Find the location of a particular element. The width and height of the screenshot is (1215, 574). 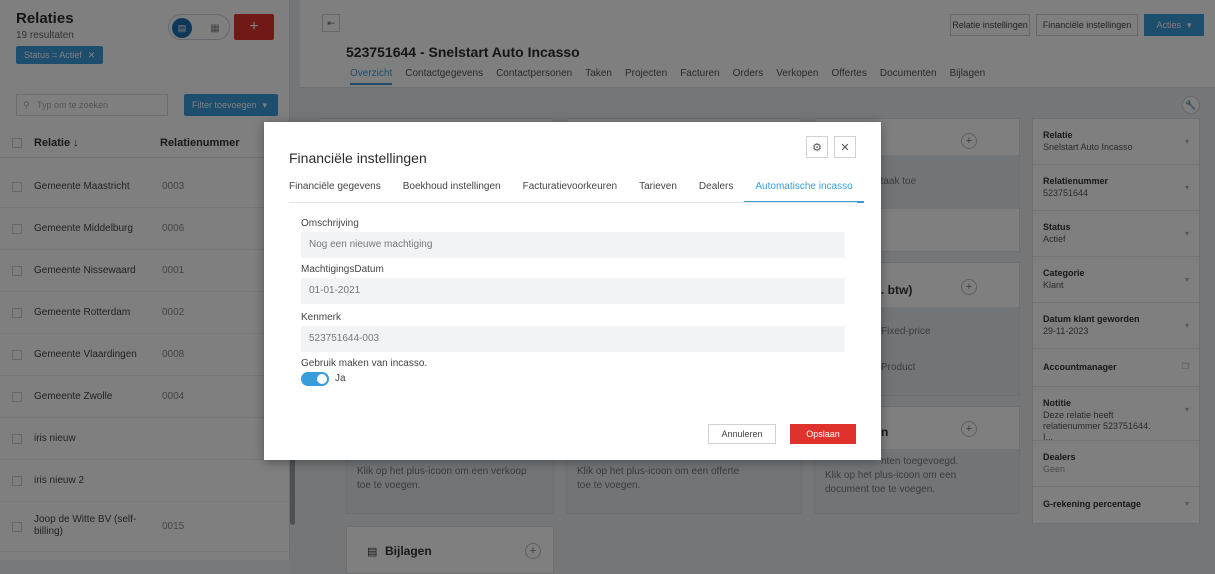

settings-icon: ⚙ is located at coordinates (817, 147).